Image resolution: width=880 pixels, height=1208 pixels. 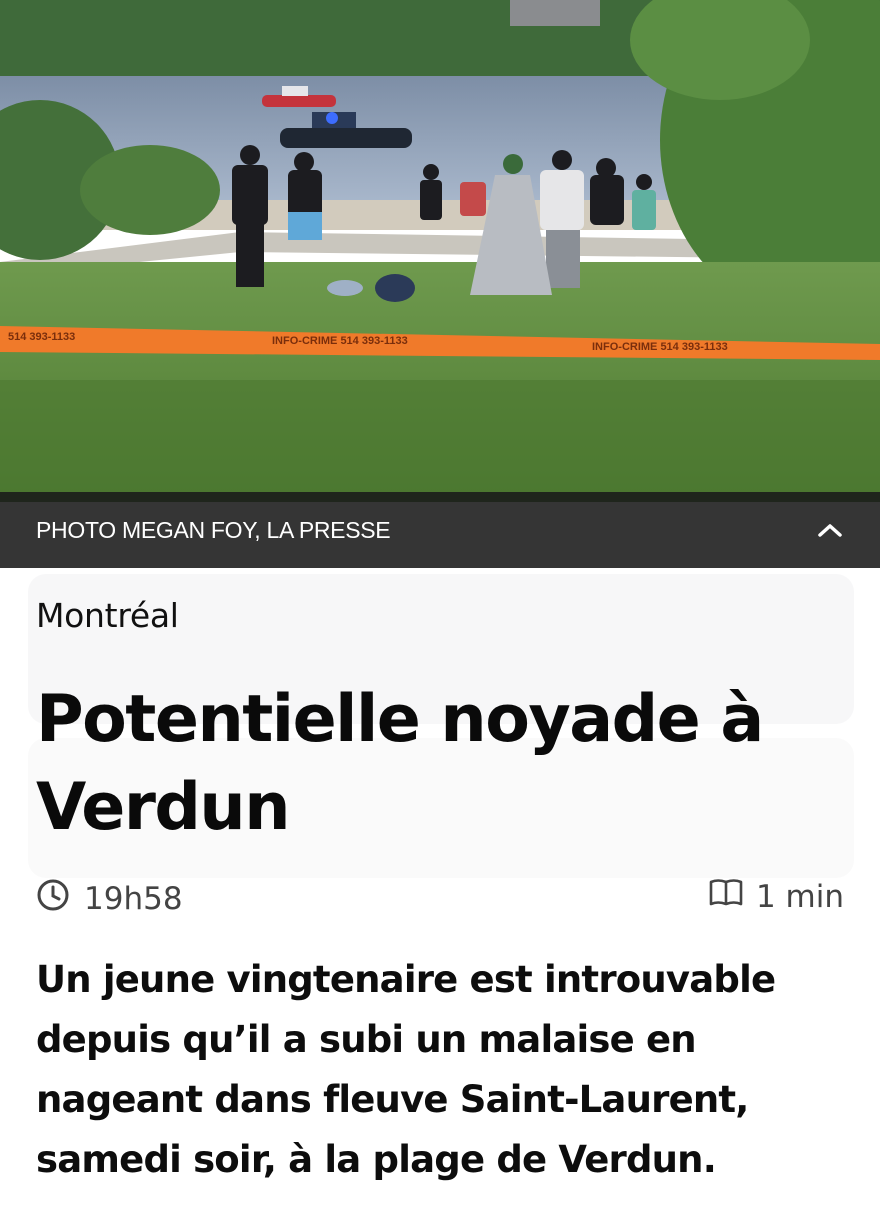 What do you see at coordinates (107, 615) in the screenshot?
I see `section-label: Montréal` at bounding box center [107, 615].